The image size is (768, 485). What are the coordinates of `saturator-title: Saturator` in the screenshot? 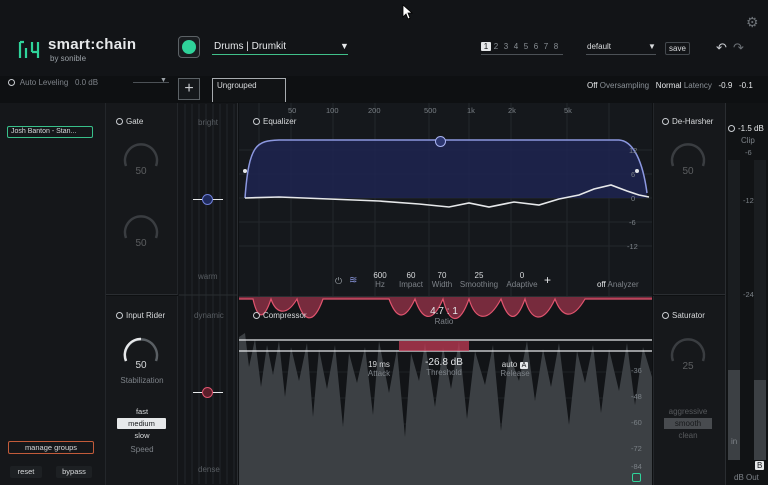 It's located at (683, 315).